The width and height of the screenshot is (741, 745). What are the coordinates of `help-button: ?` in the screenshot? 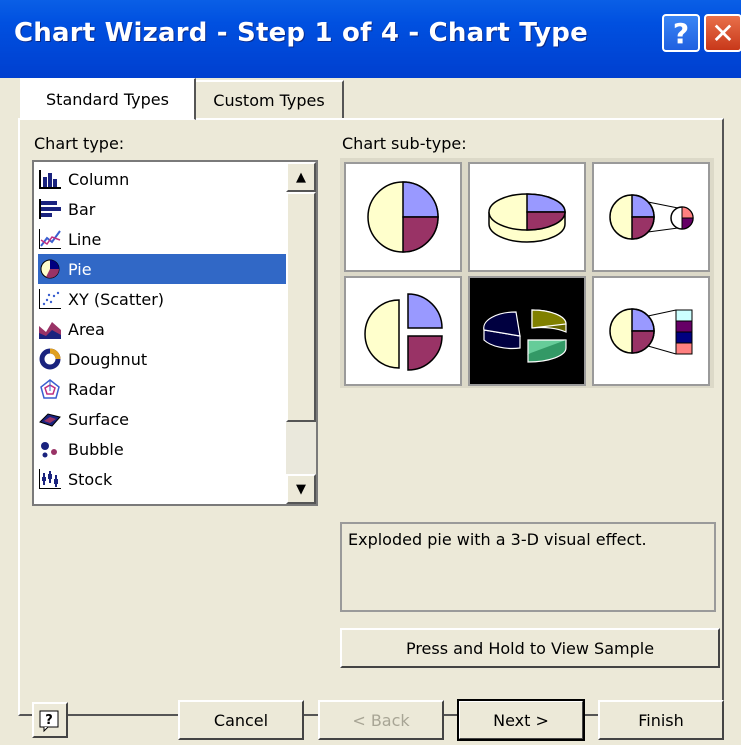 It's located at (681, 33).